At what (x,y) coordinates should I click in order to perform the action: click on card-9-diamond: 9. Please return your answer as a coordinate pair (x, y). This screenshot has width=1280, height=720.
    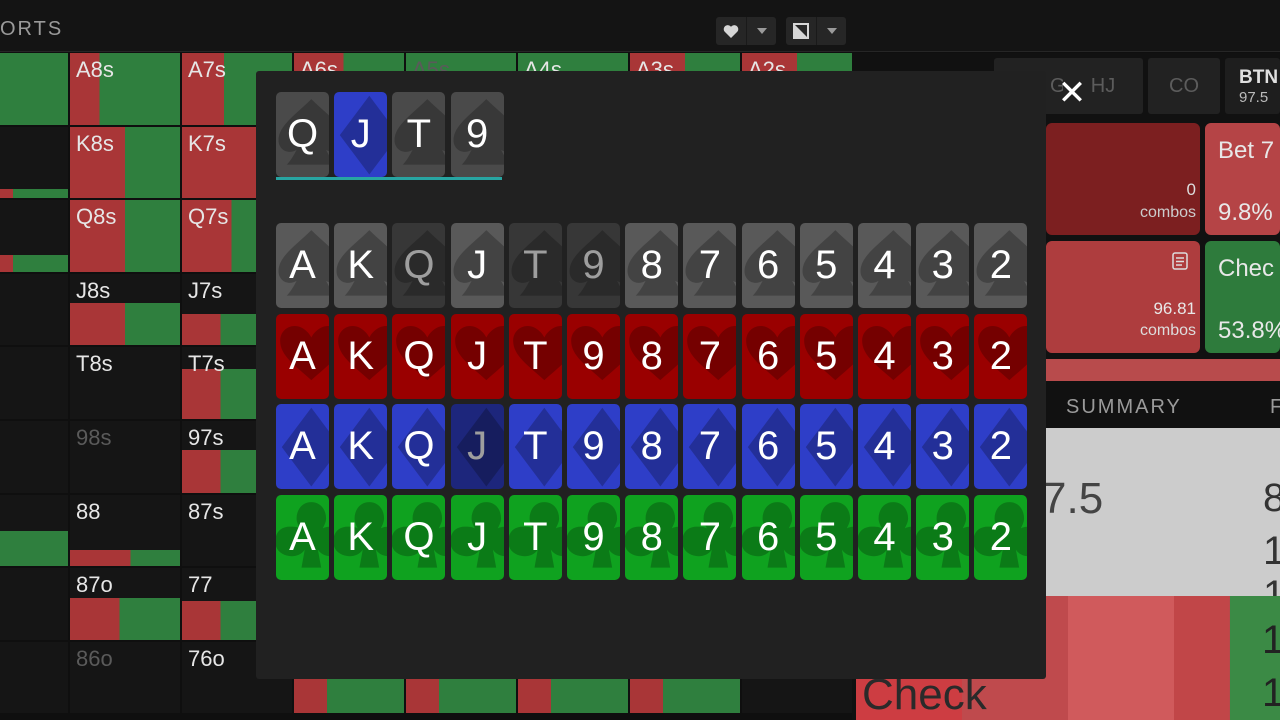
    Looking at the image, I should click on (593, 446).